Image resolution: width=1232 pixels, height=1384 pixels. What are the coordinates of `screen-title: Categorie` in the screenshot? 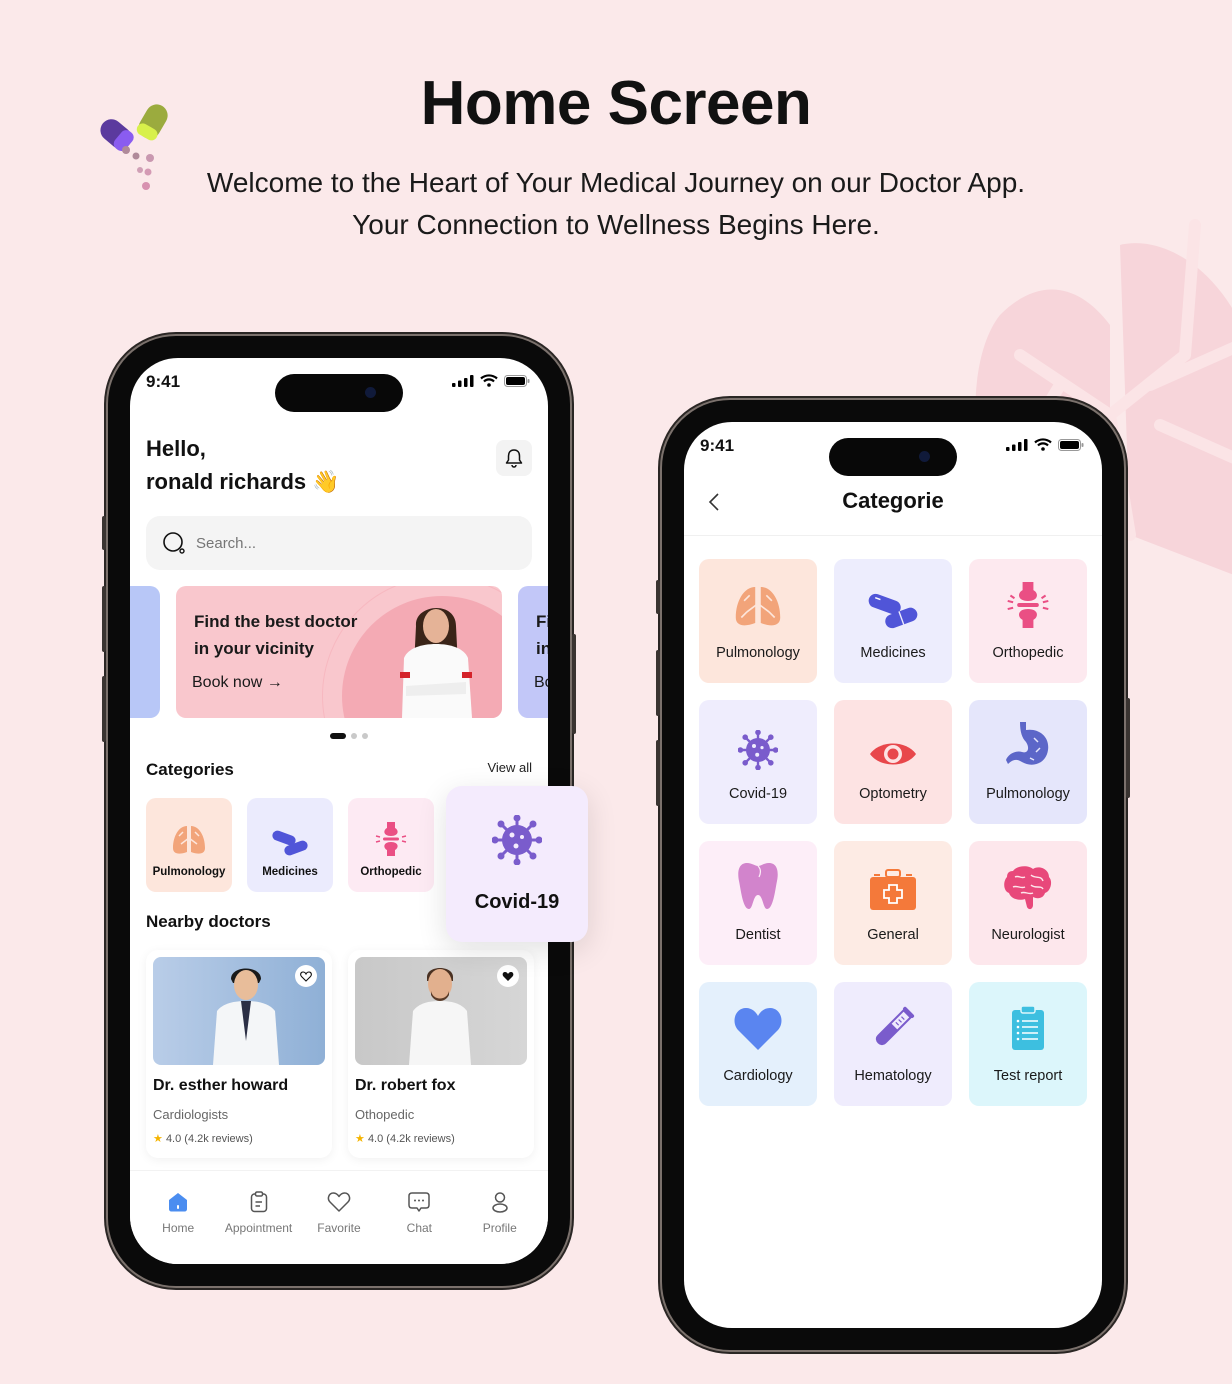 It's located at (893, 500).